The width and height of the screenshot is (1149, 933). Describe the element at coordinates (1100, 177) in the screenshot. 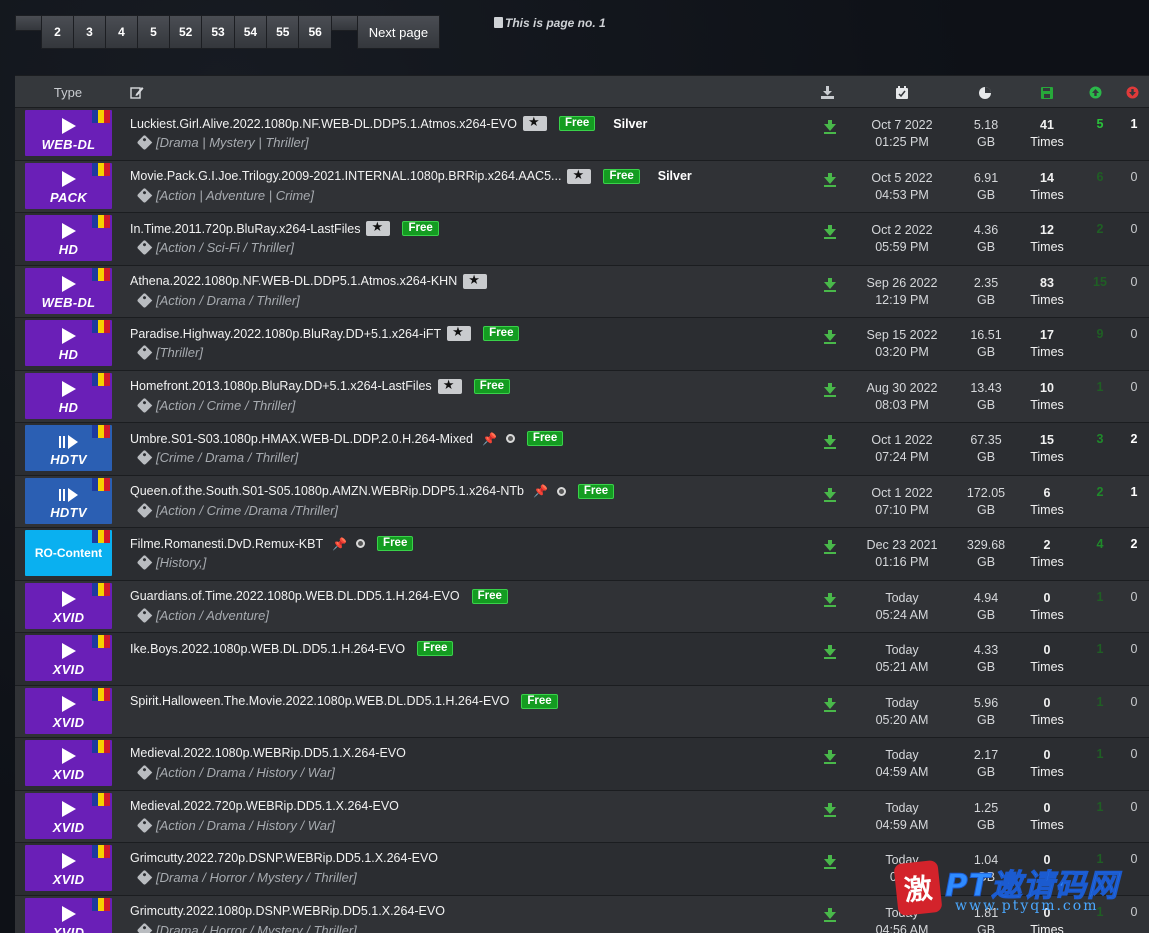

I see `seeders-count: 6` at that location.